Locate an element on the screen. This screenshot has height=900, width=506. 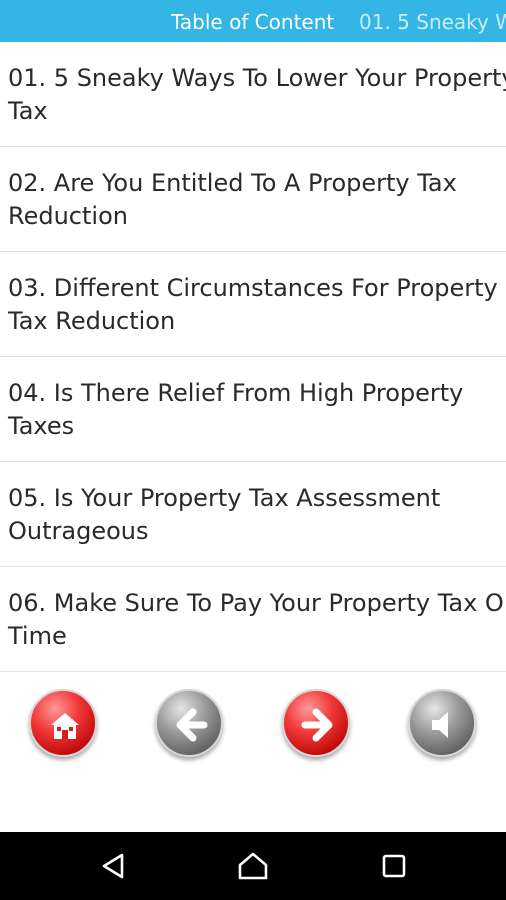
system-nav-bar is located at coordinates (253, 866).